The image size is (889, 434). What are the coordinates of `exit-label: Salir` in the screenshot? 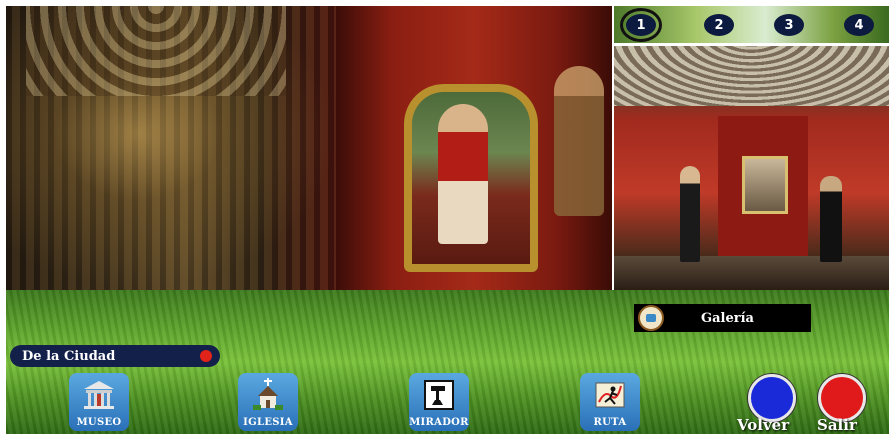 It's located at (837, 425).